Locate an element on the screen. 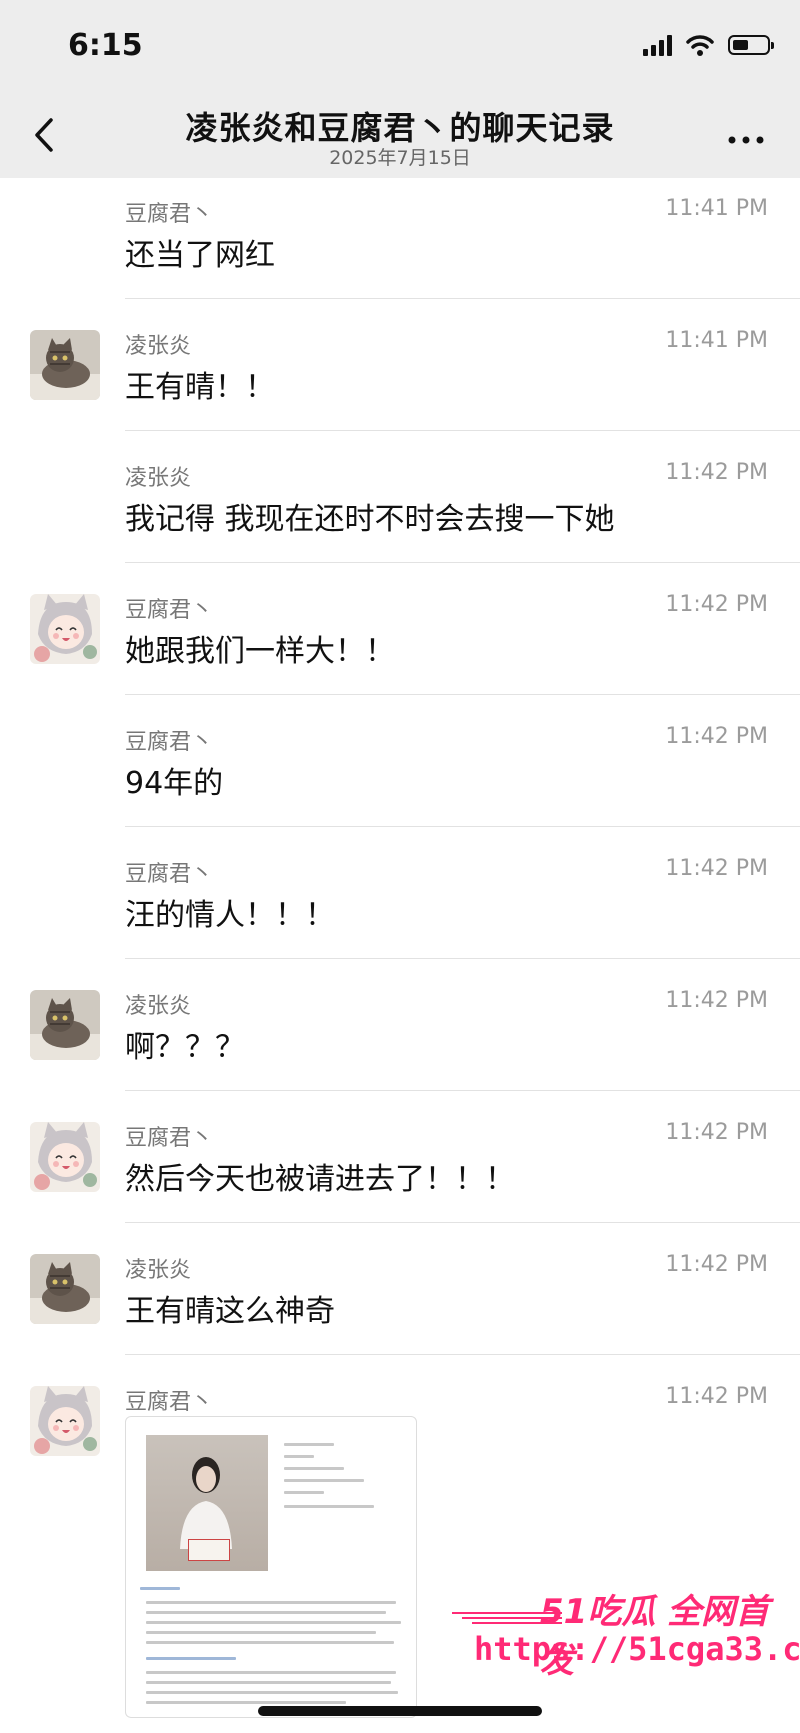  message-text: 她跟我们一样大！！ is located at coordinates (260, 651).